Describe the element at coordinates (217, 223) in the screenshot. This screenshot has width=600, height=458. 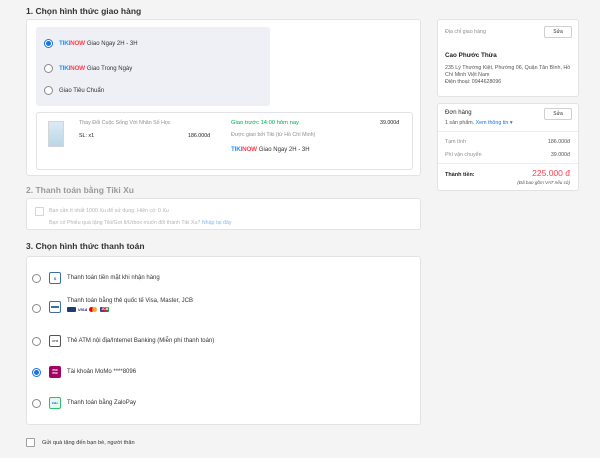
I see `voucher-link: Nhập tại đây` at that location.